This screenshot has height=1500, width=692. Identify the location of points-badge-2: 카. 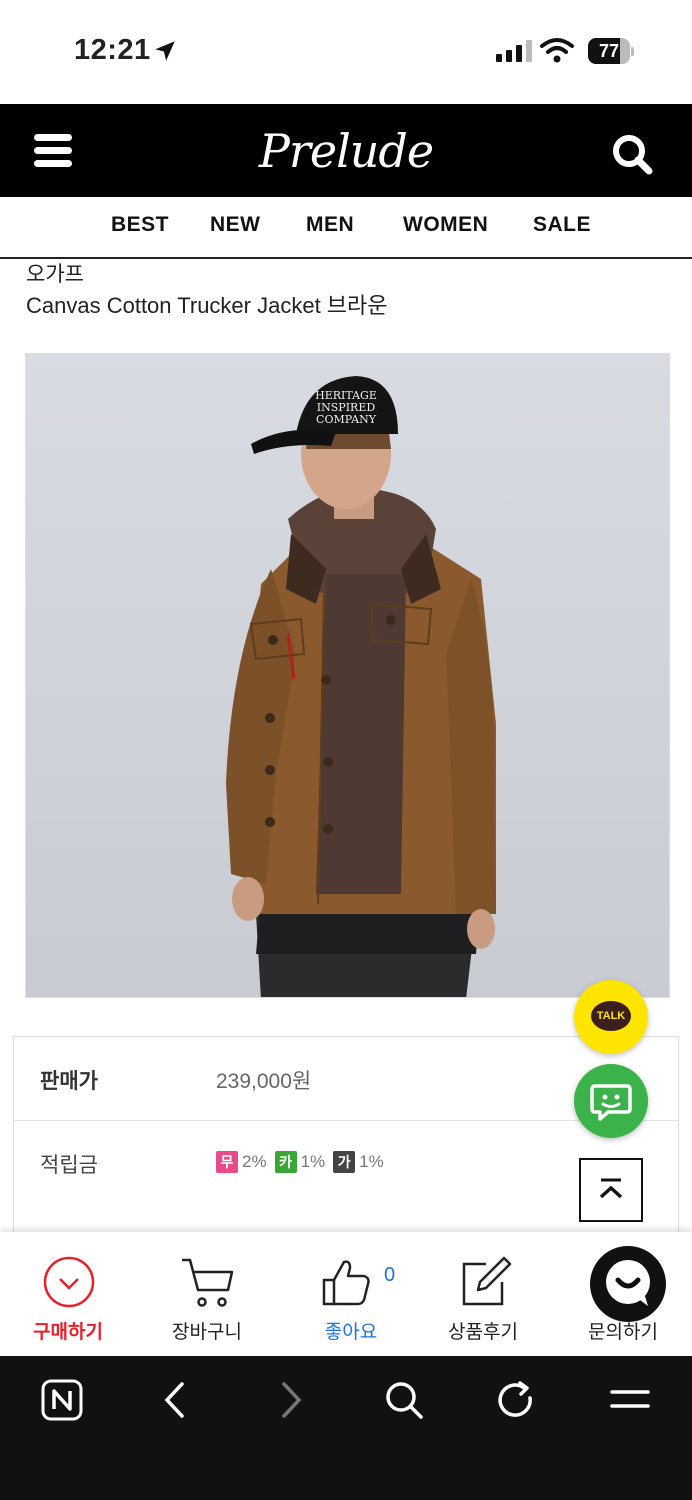
(285, 1162).